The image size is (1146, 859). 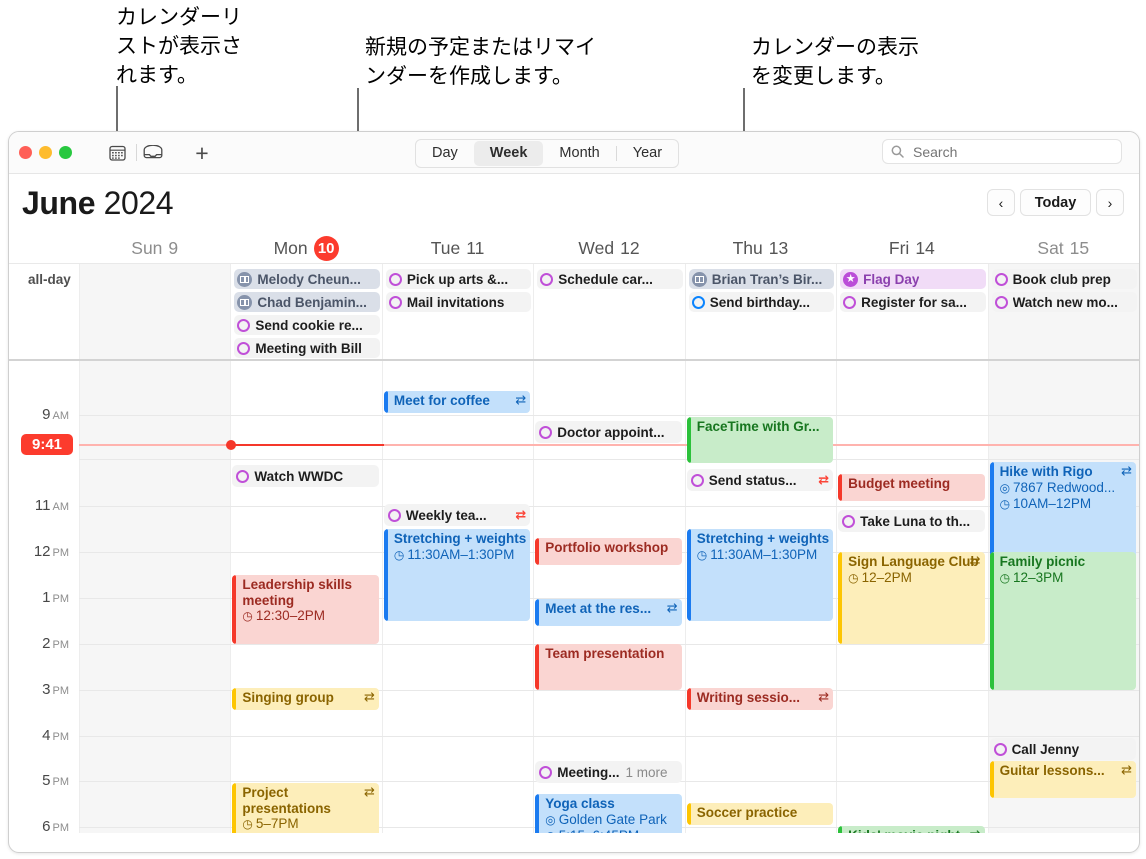 What do you see at coordinates (608, 248) in the screenshot?
I see `day-header-wed: Wed 12` at bounding box center [608, 248].